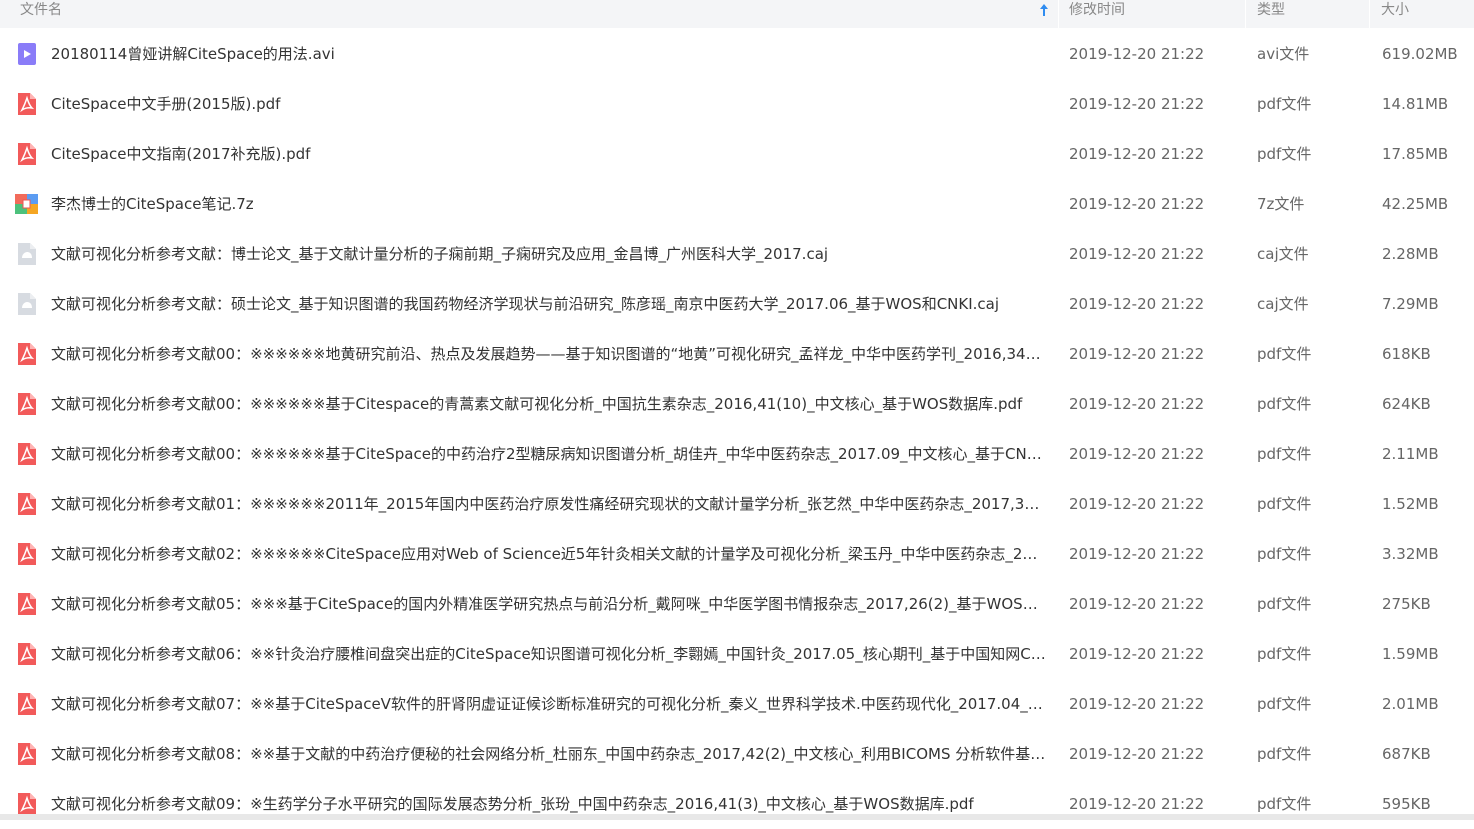  What do you see at coordinates (1415, 204) in the screenshot?
I see `file-size: 42.25MB` at bounding box center [1415, 204].